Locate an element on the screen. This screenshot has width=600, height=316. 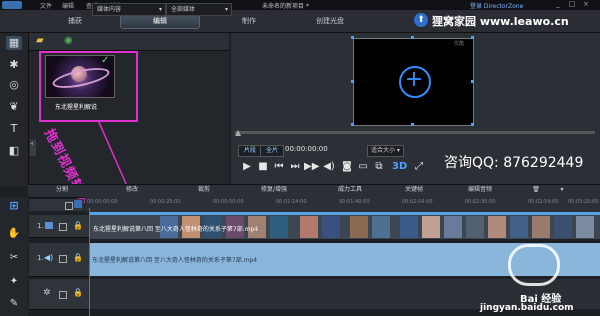
speaker-icon: ◀) is located at coordinates (49, 257).